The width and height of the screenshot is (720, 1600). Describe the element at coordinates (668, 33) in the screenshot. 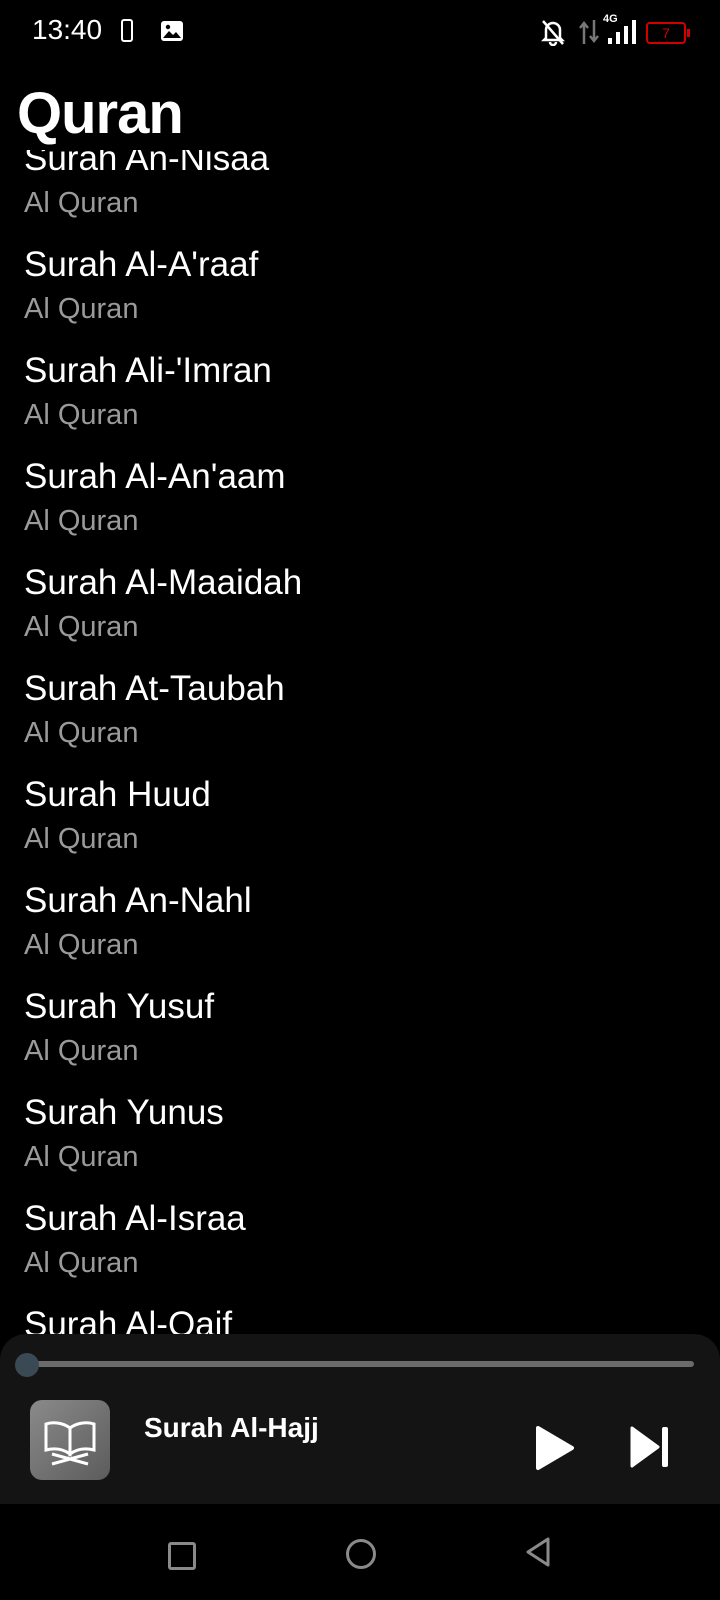

I see `battery-icon: 7` at that location.